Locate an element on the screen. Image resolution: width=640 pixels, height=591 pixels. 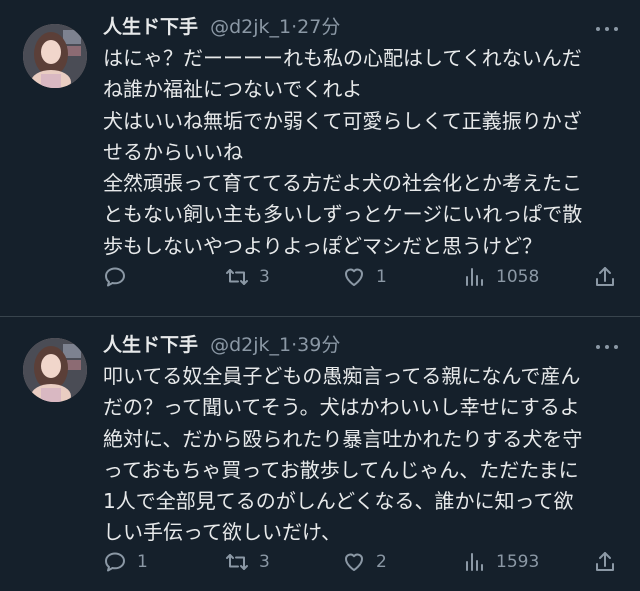
tweet-text-line: せるからいいね is located at coordinates (173, 151).